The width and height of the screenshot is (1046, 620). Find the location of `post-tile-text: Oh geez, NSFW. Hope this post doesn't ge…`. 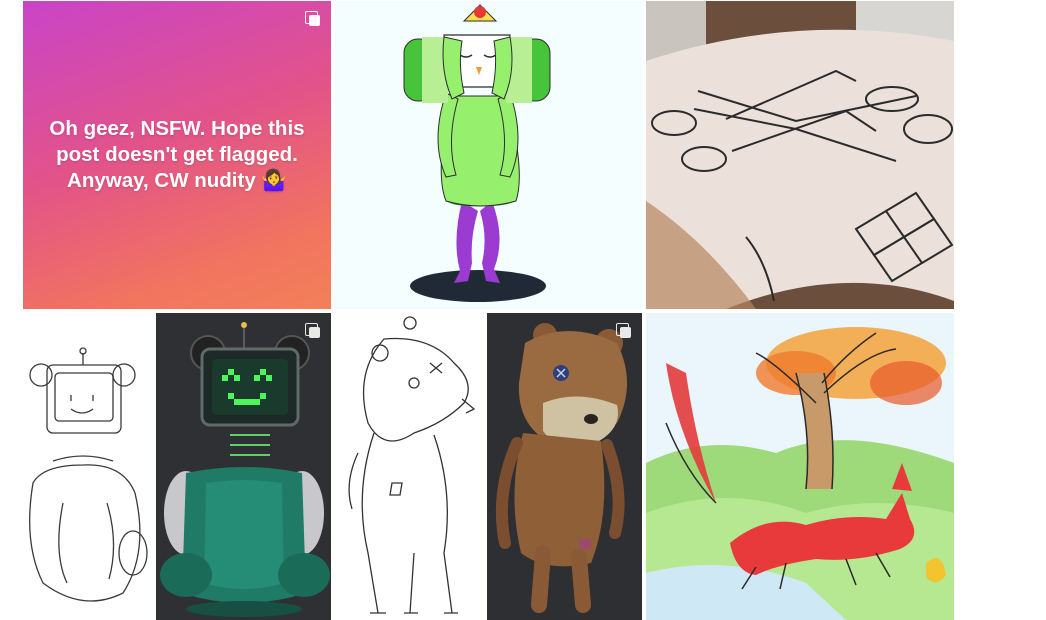

post-tile-text: Oh geez, NSFW. Hope this post doesn't ge… is located at coordinates (177, 155).